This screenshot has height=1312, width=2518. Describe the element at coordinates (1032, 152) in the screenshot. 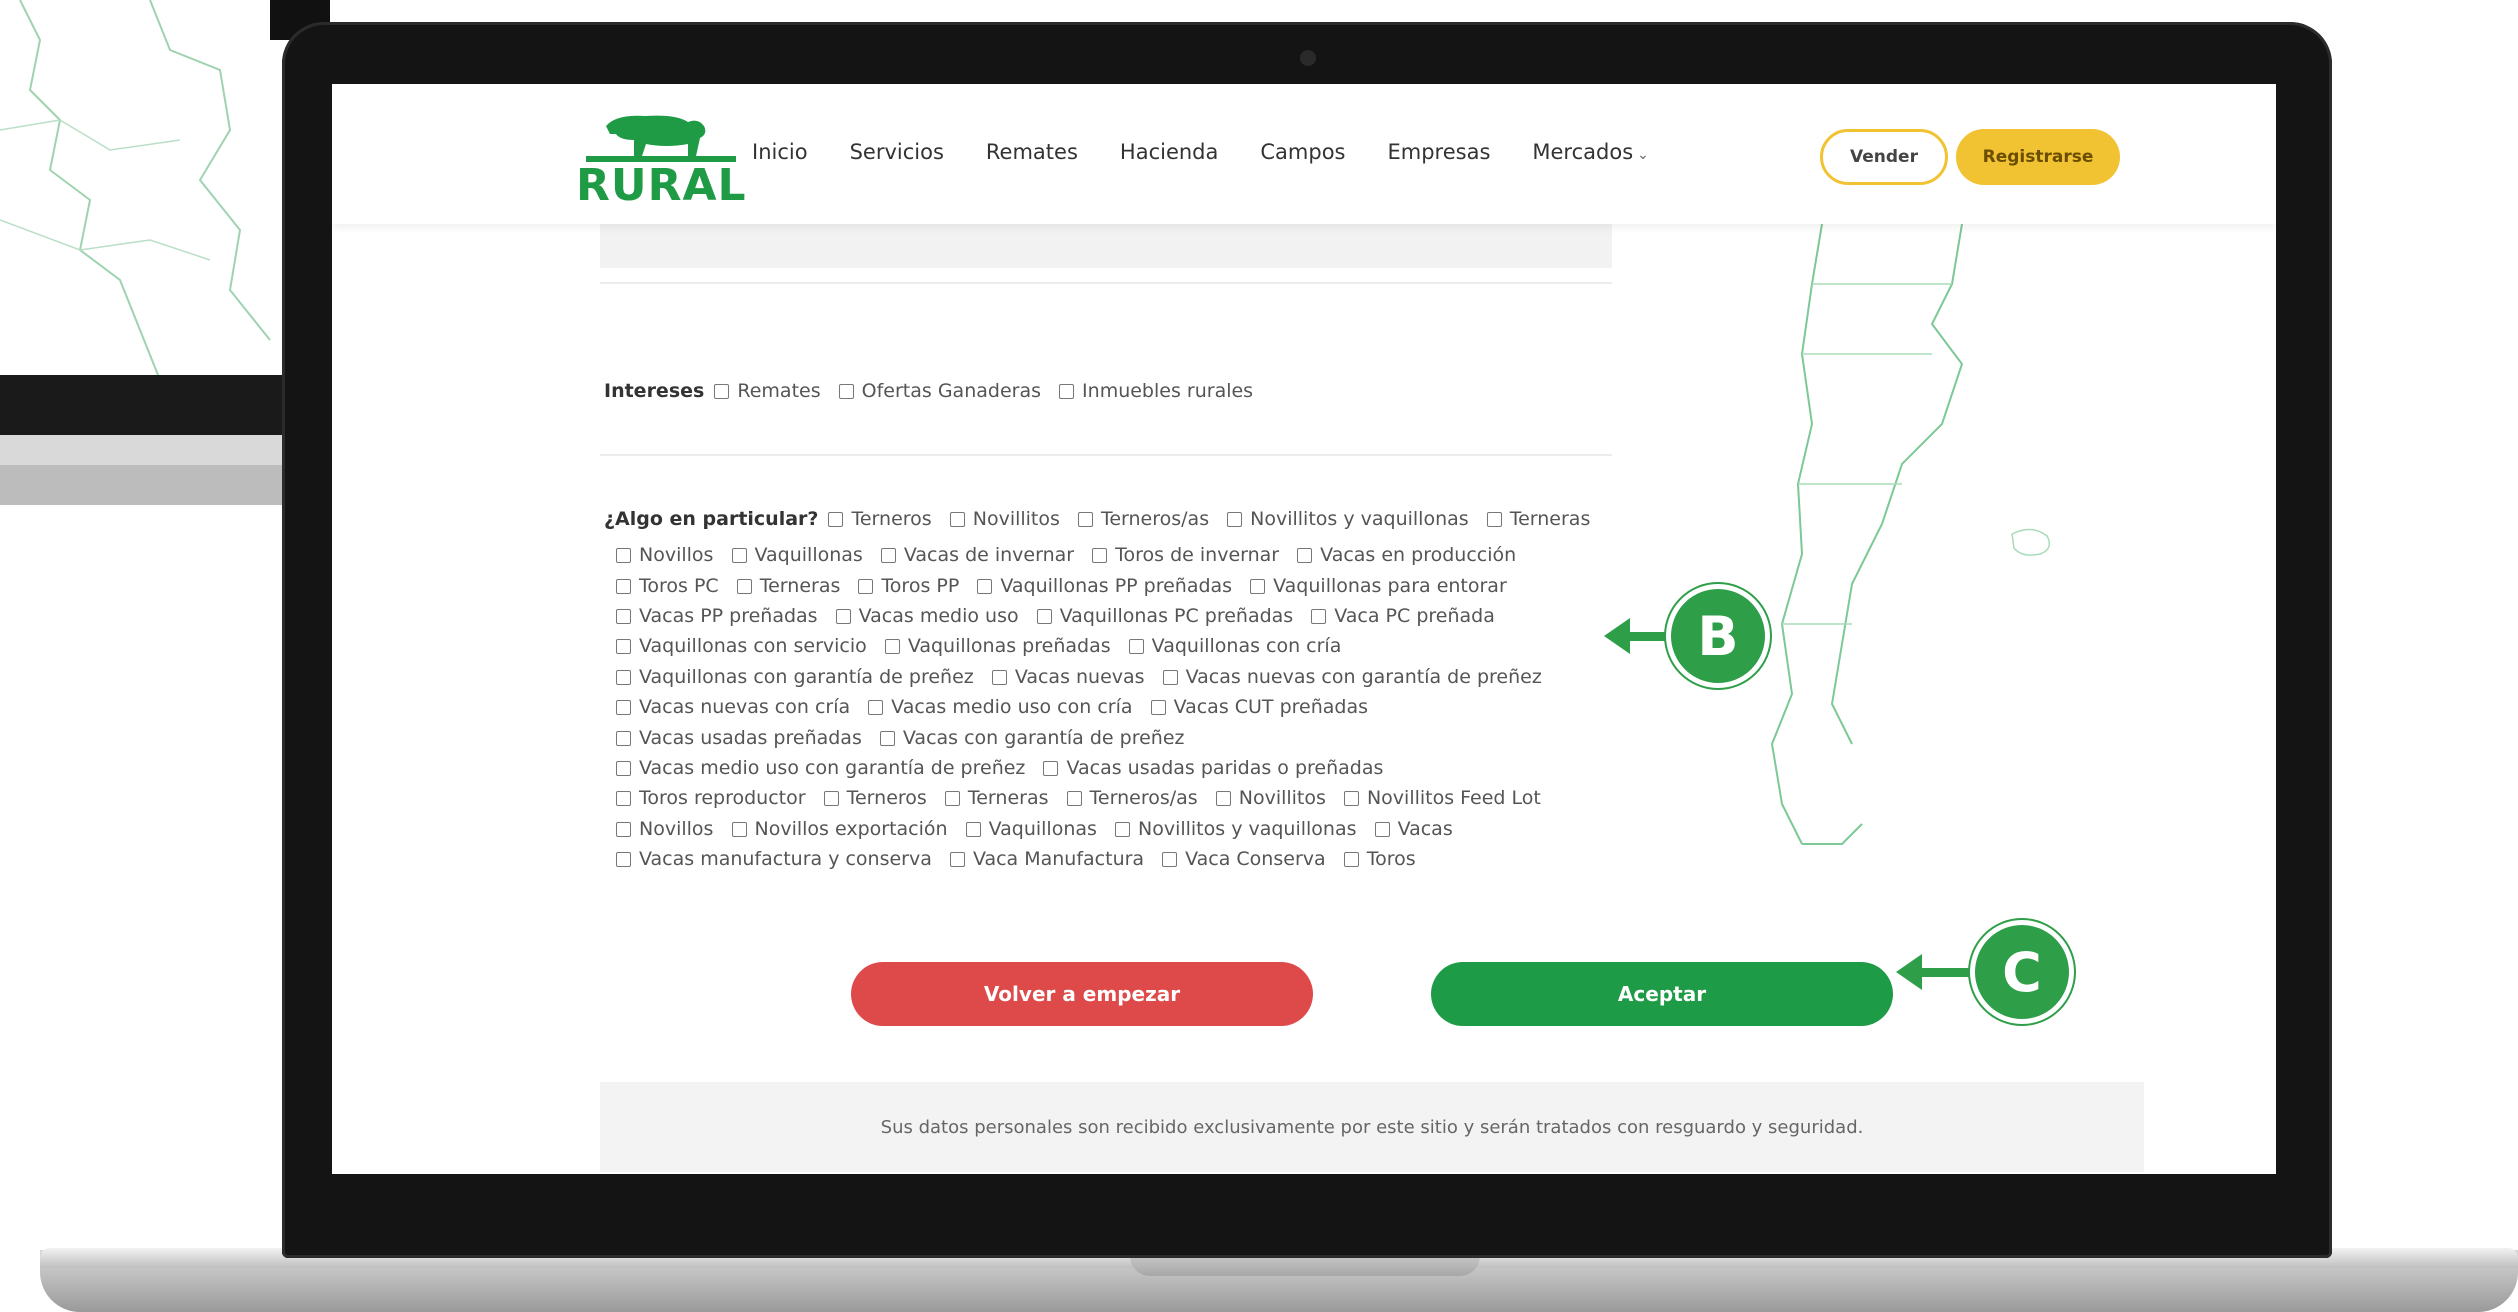

I see `nav-link-remates: Remates` at that location.